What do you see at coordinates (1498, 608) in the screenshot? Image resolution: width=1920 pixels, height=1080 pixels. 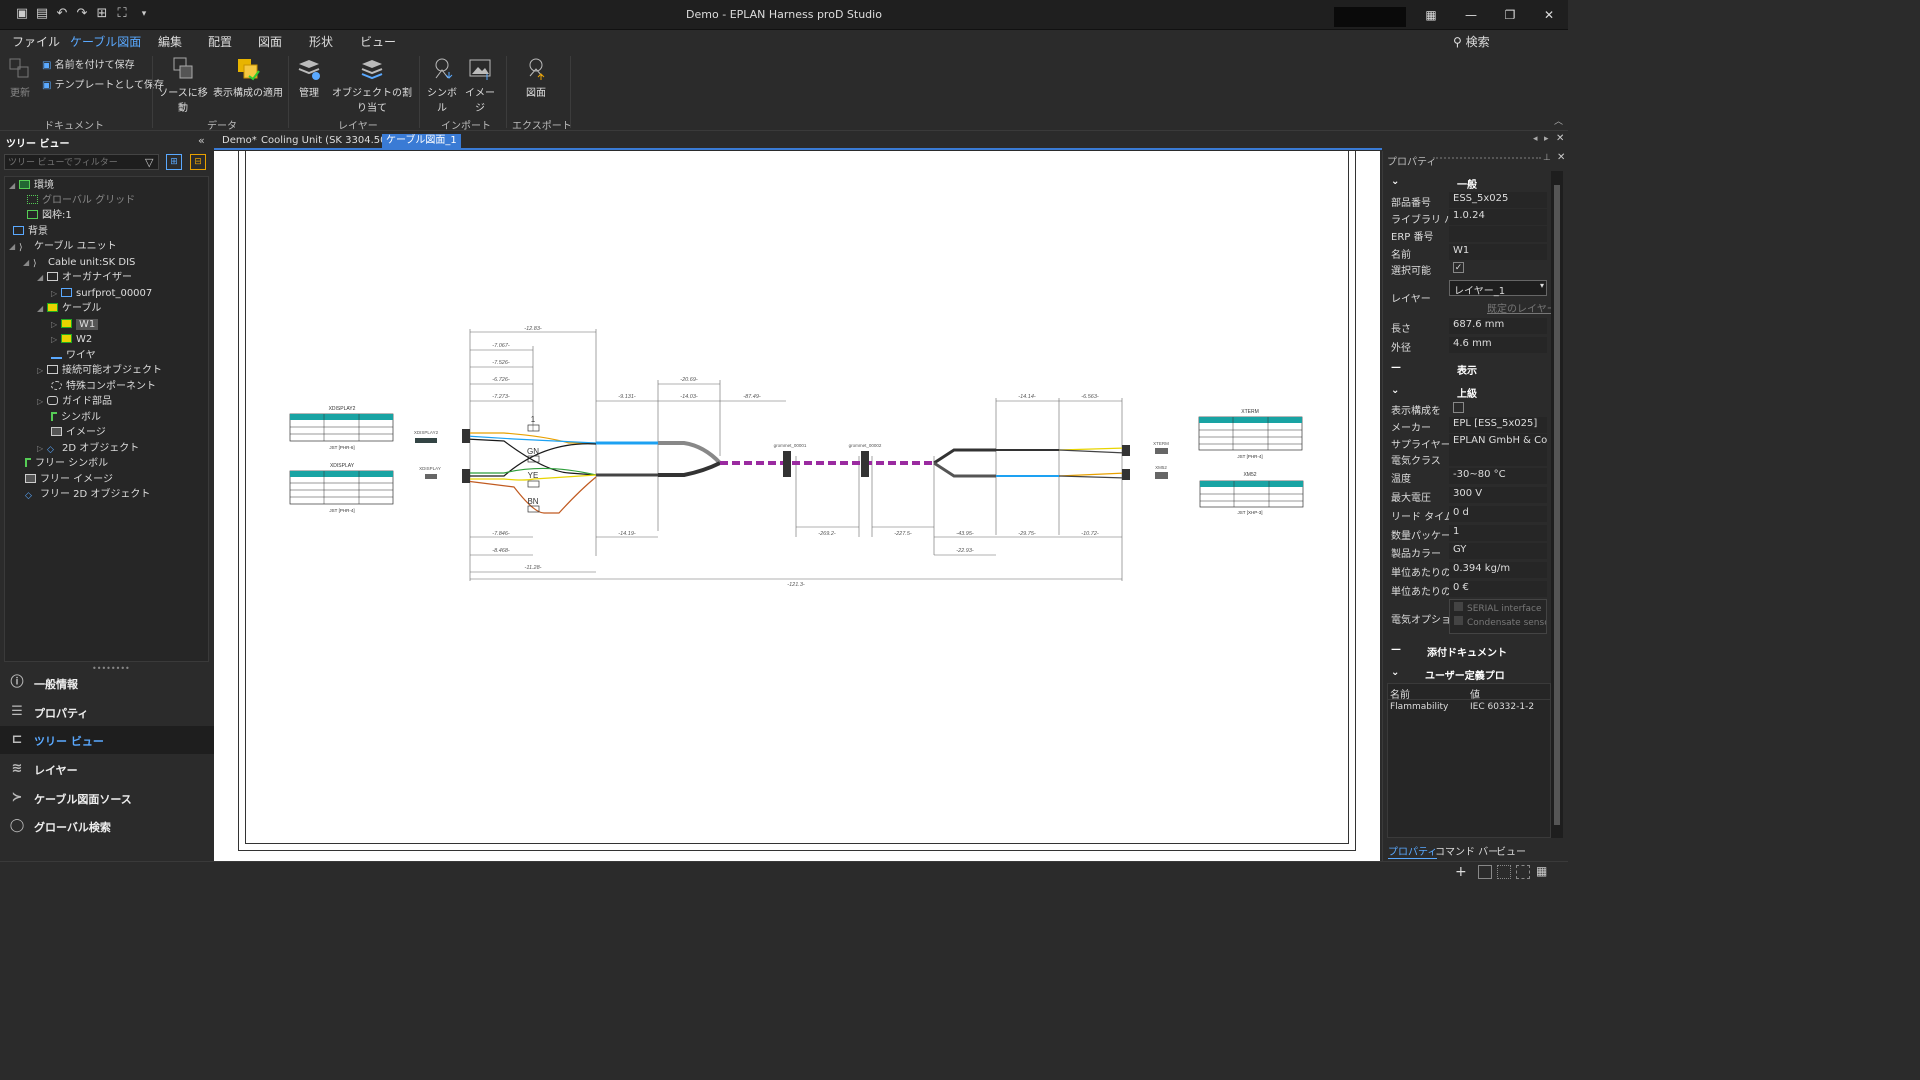 I see `option-item: SERIAL interface` at bounding box center [1498, 608].